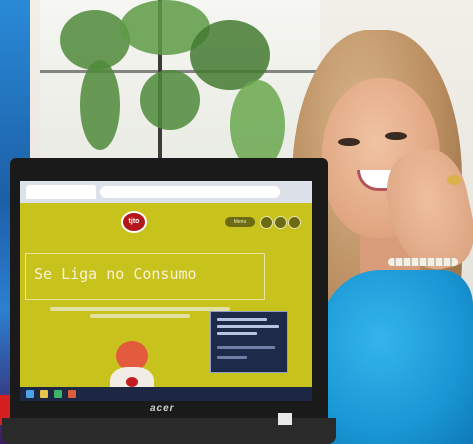 Image resolution: width=473 pixels, height=444 pixels. What do you see at coordinates (396, 136) in the screenshot?
I see `right-eye` at bounding box center [396, 136].